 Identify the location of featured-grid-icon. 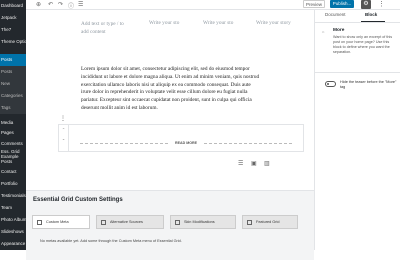
(249, 222).